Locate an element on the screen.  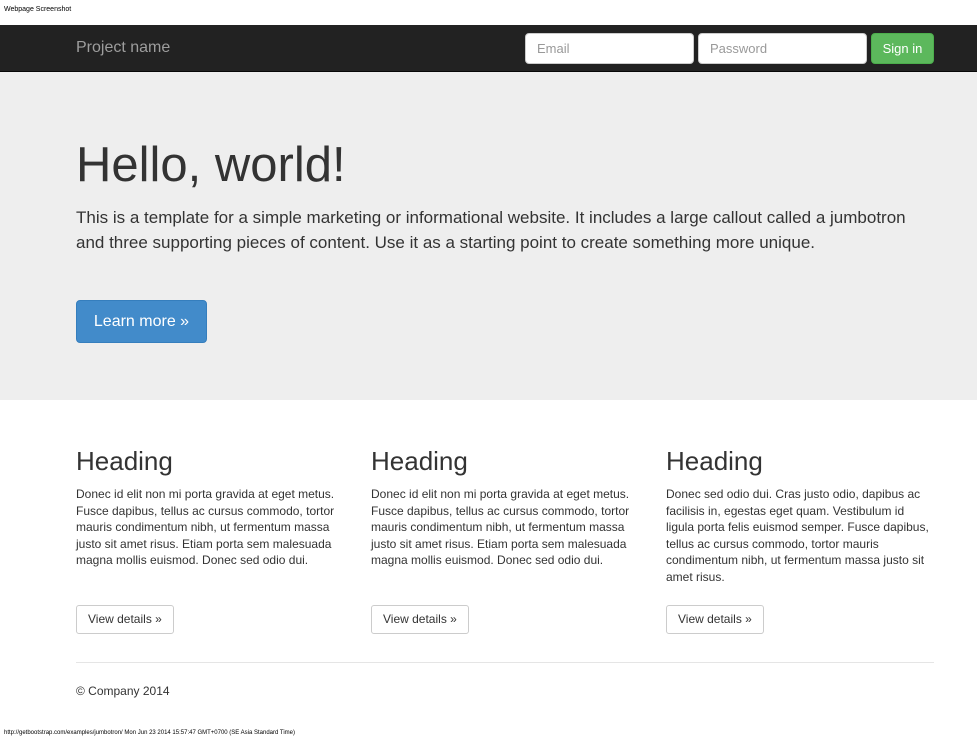
learn-more-button: Learn more » is located at coordinates (141, 321).